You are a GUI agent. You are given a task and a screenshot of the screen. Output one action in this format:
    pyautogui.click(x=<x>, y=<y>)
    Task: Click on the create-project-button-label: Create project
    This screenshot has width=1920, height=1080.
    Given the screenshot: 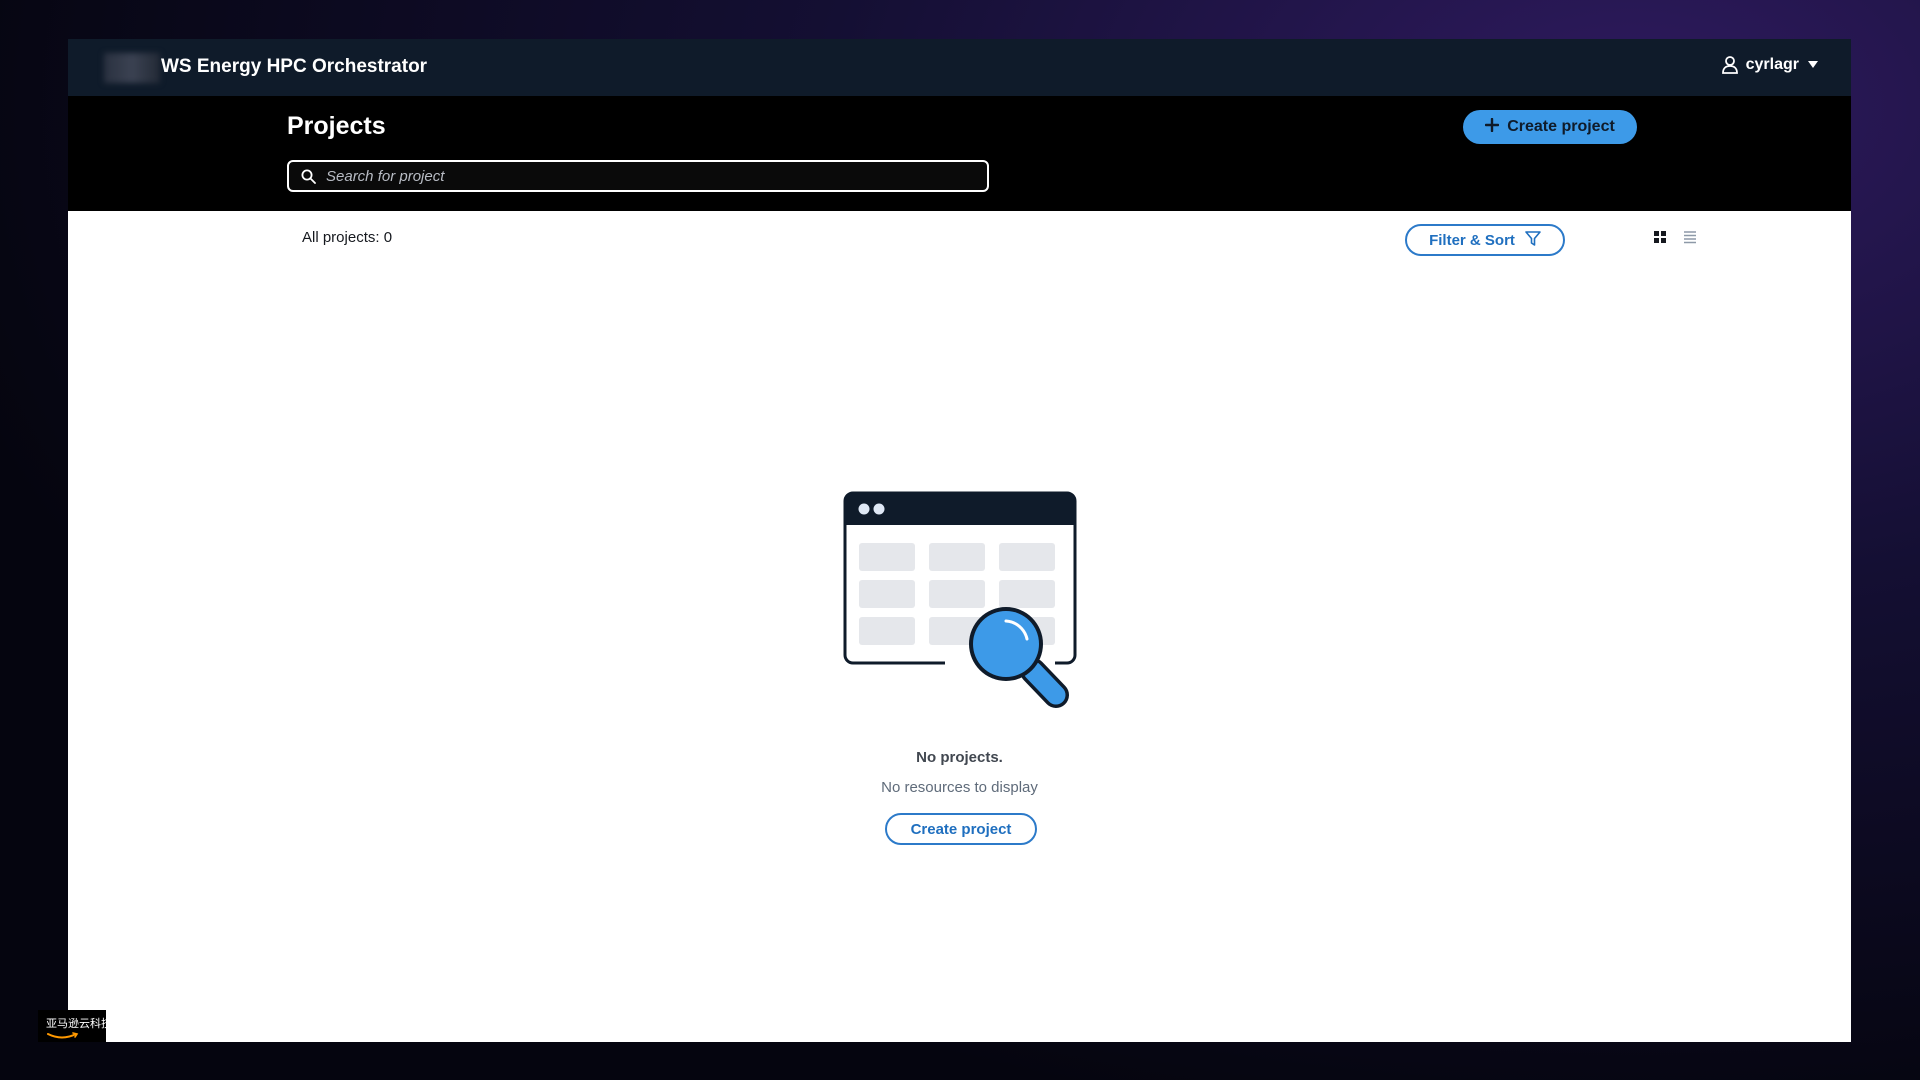 What is the action you would take?
    pyautogui.click(x=1561, y=126)
    